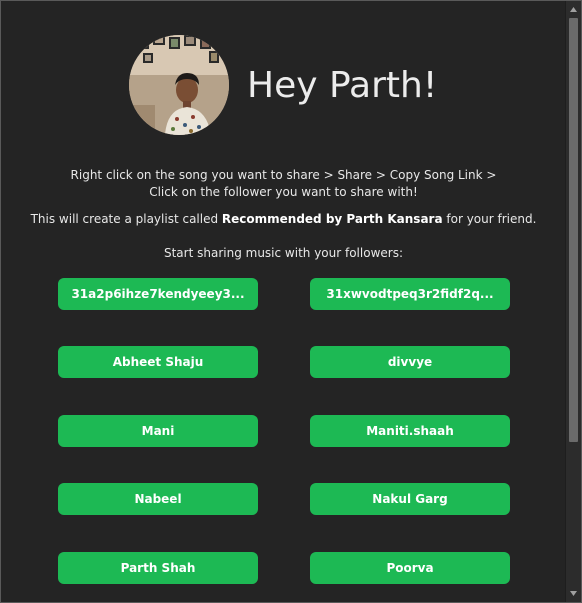 This screenshot has height=603, width=582. I want to click on triangle-down-icon, so click(573, 593).